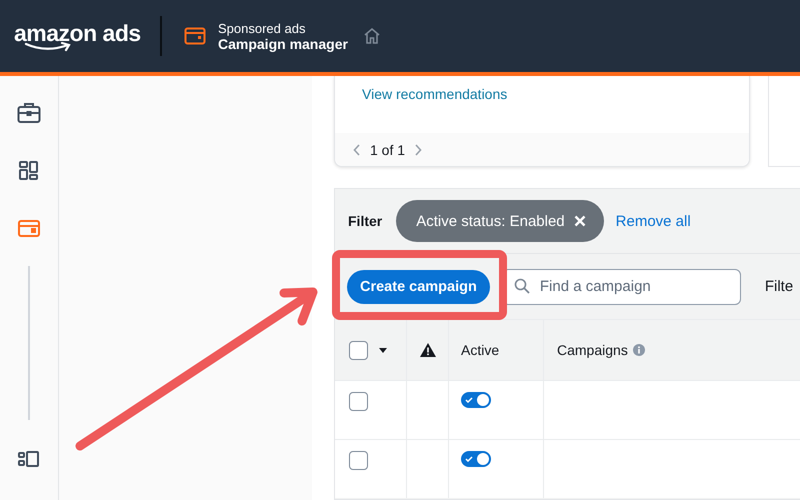  I want to click on caret-icon, so click(383, 350).